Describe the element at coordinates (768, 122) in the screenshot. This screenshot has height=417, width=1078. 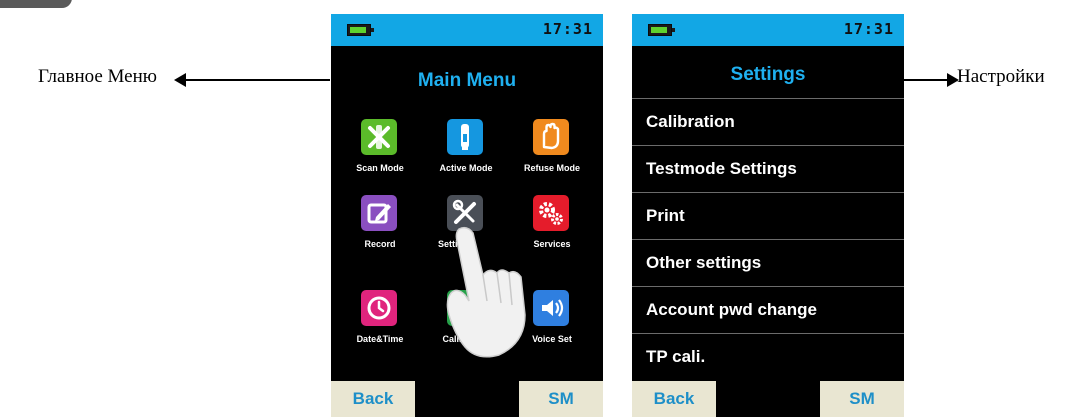
I see `settings-item-calibration: Calibration` at that location.